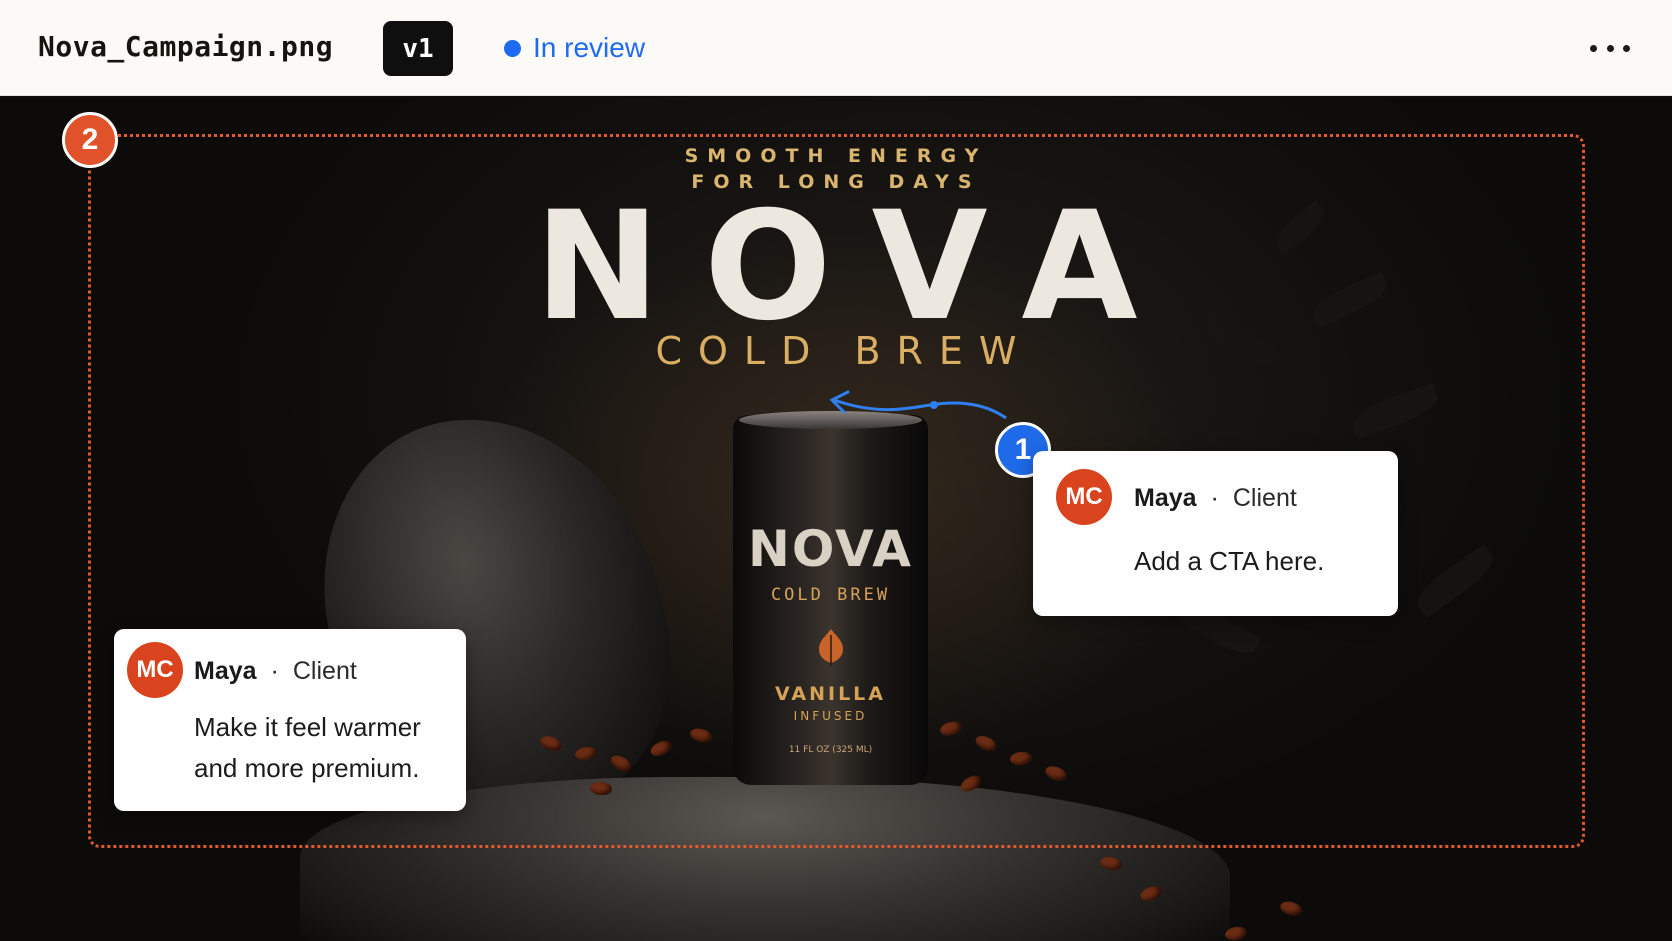 Image resolution: width=1672 pixels, height=941 pixels. Describe the element at coordinates (1229, 561) in the screenshot. I see `comment-text: Add a CTA here.` at that location.